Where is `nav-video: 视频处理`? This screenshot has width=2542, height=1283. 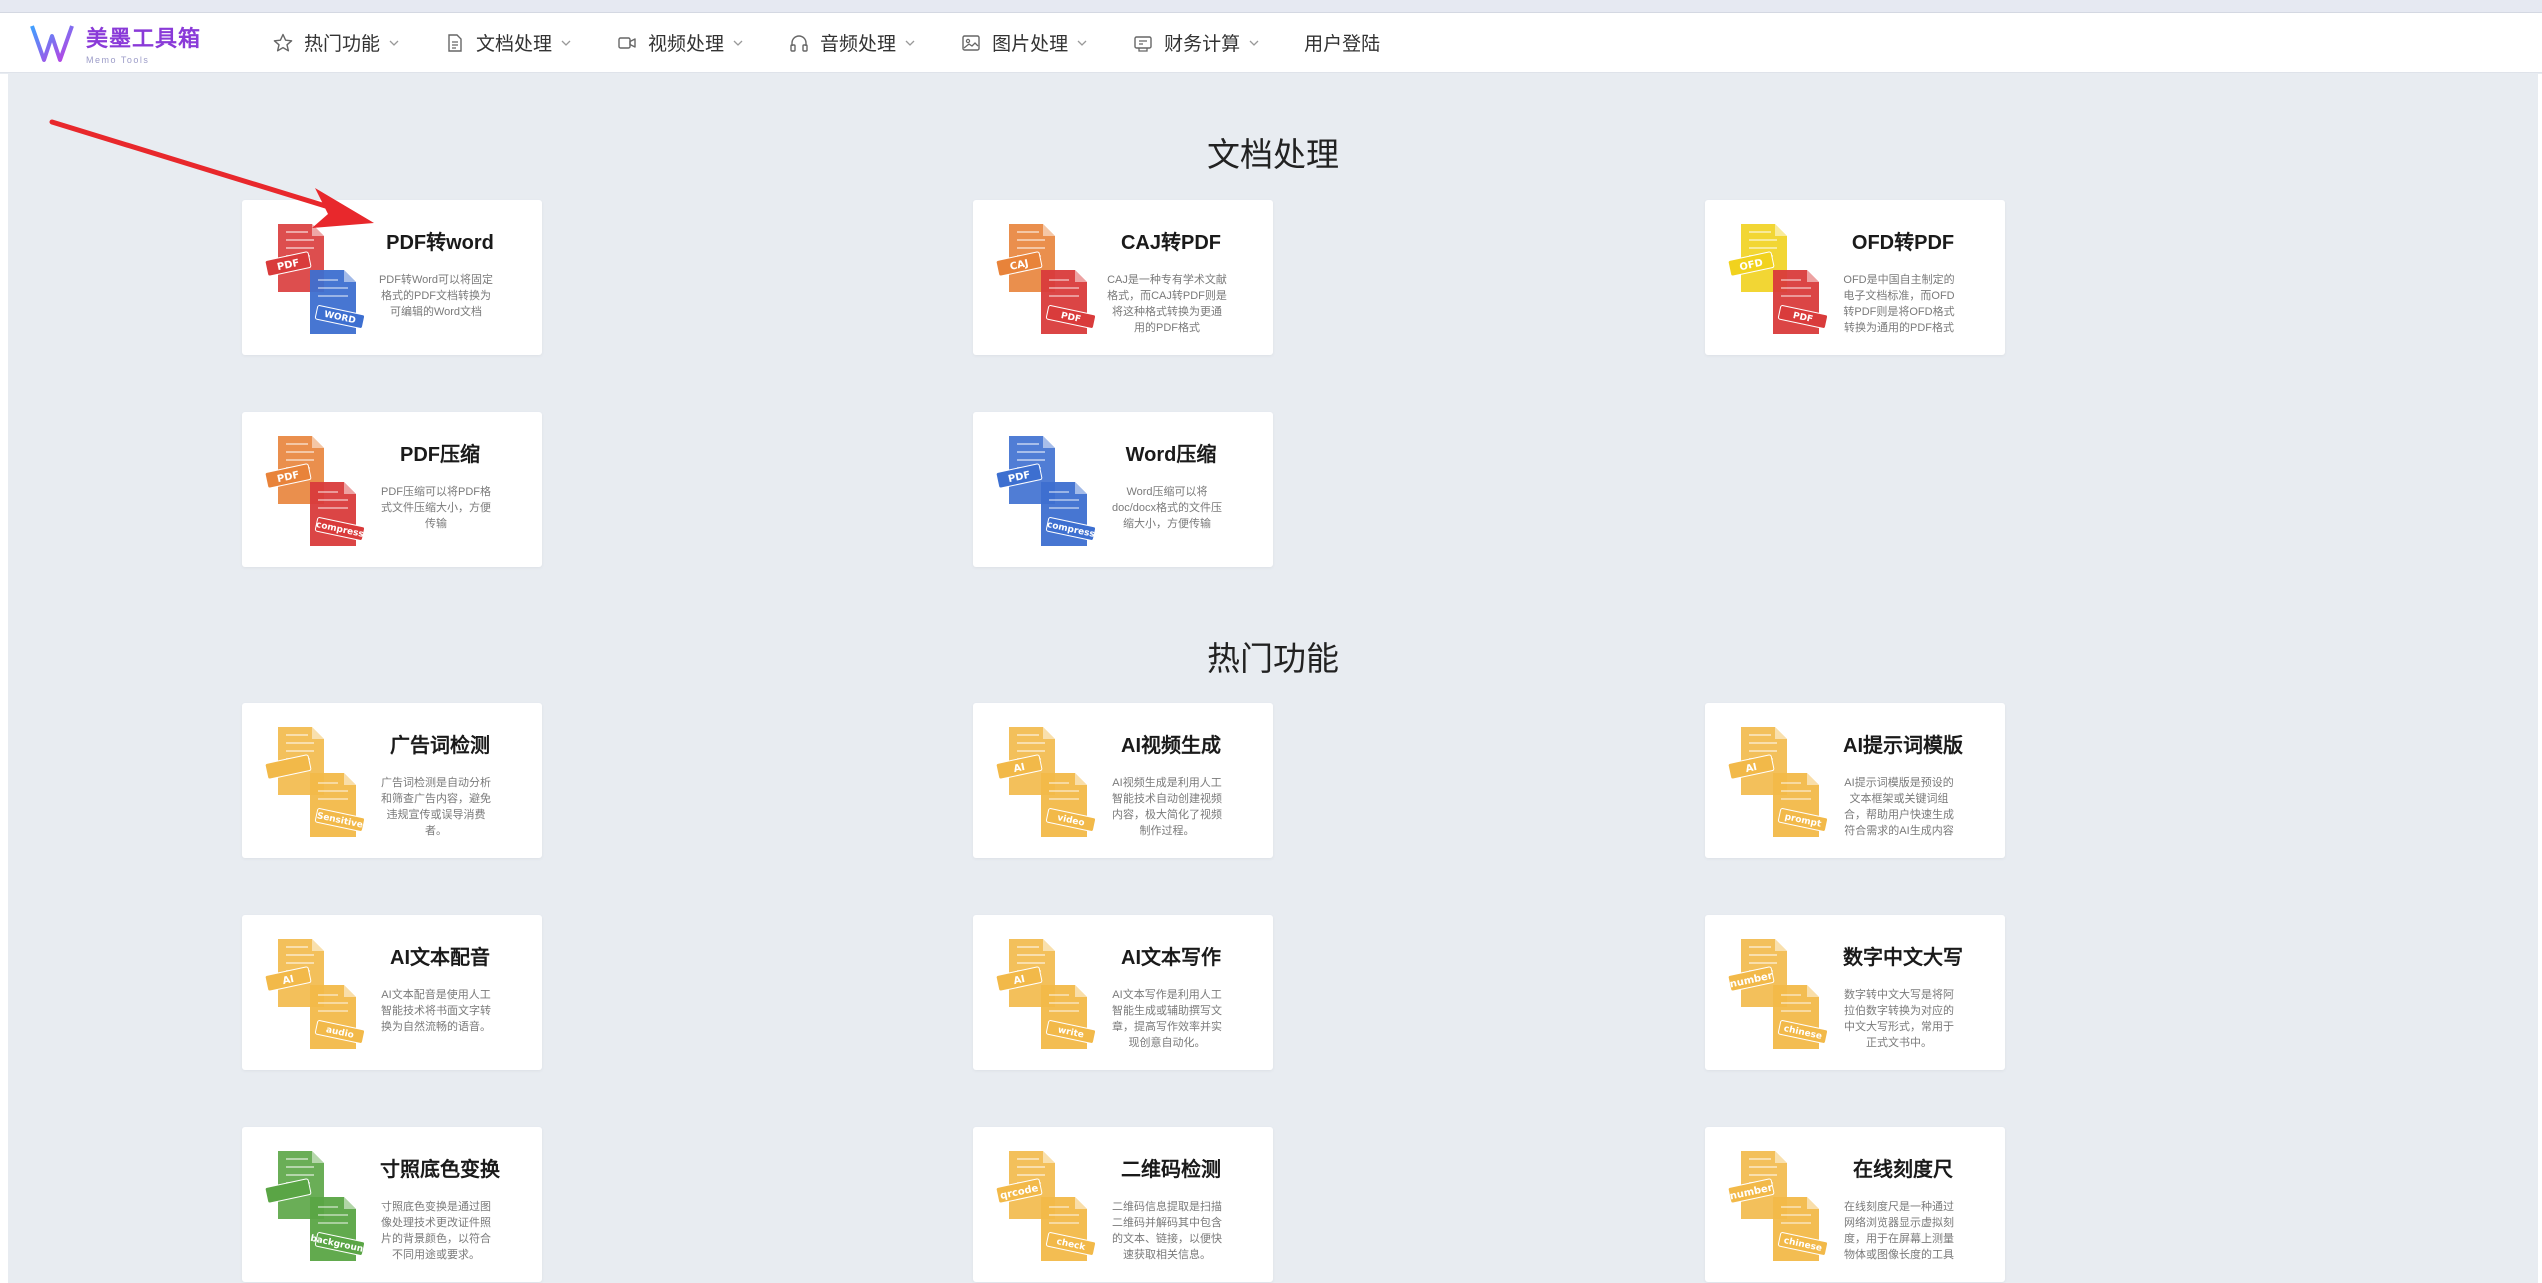
nav-video: 视频处理 is located at coordinates (680, 43).